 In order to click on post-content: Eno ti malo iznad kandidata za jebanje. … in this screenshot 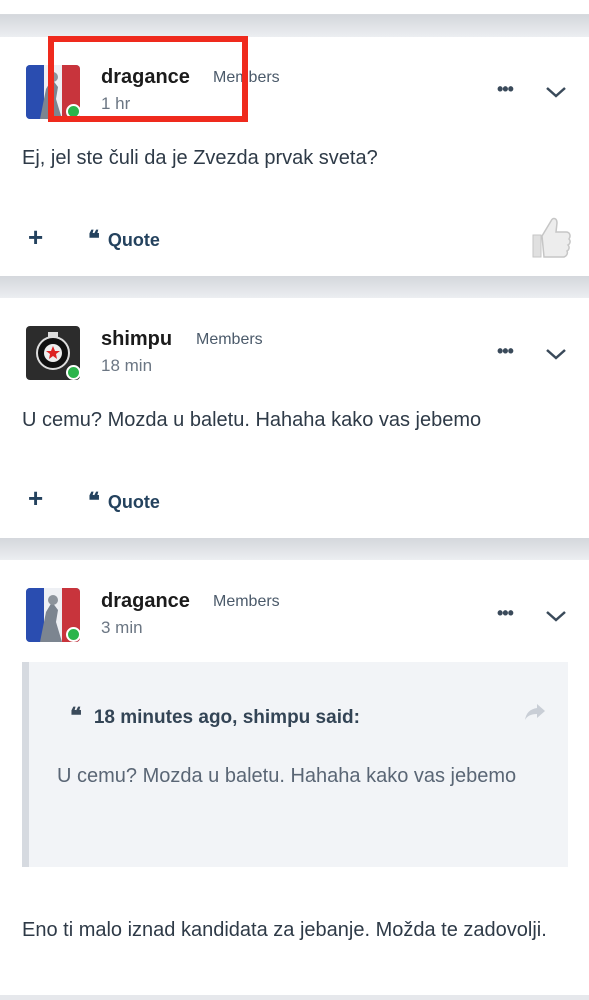, I will do `click(284, 930)`.